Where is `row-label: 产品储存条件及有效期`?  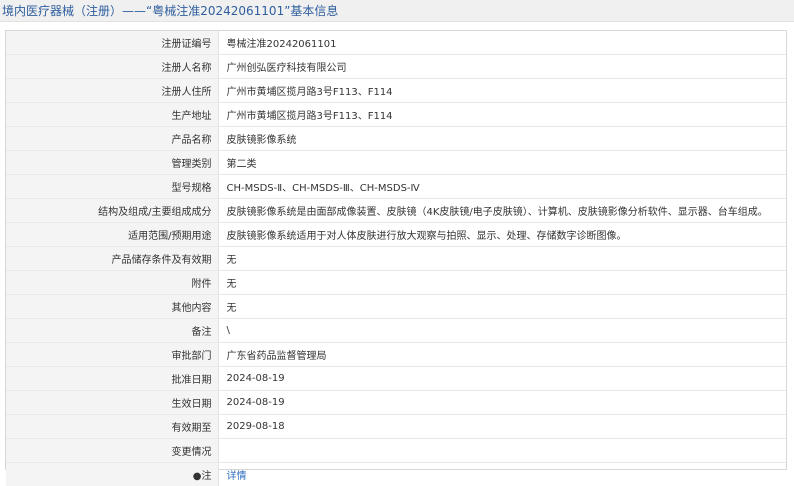 row-label: 产品储存条件及有效期 is located at coordinates (112, 259).